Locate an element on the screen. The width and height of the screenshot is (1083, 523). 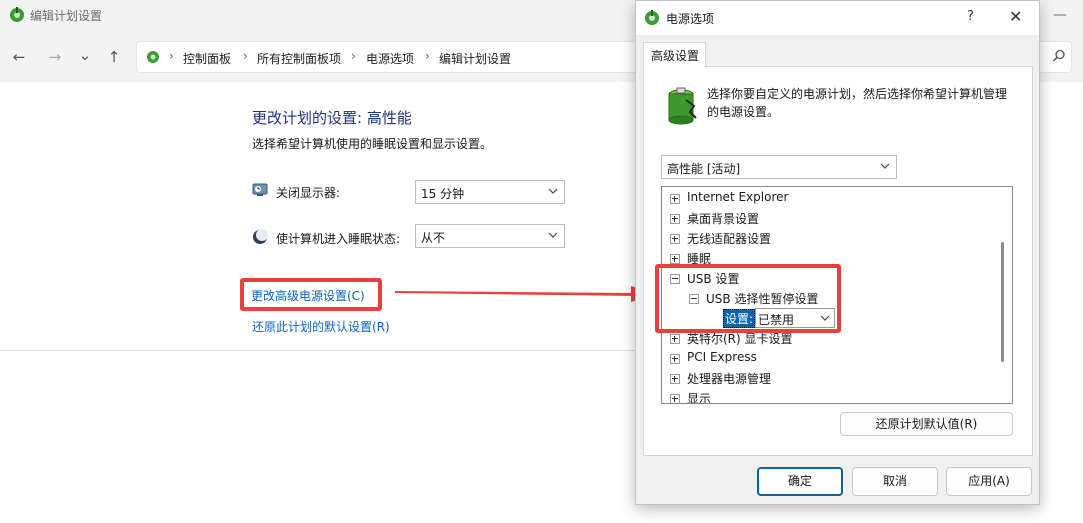
power-plan-value: 高性能 [活动] is located at coordinates (704, 169).